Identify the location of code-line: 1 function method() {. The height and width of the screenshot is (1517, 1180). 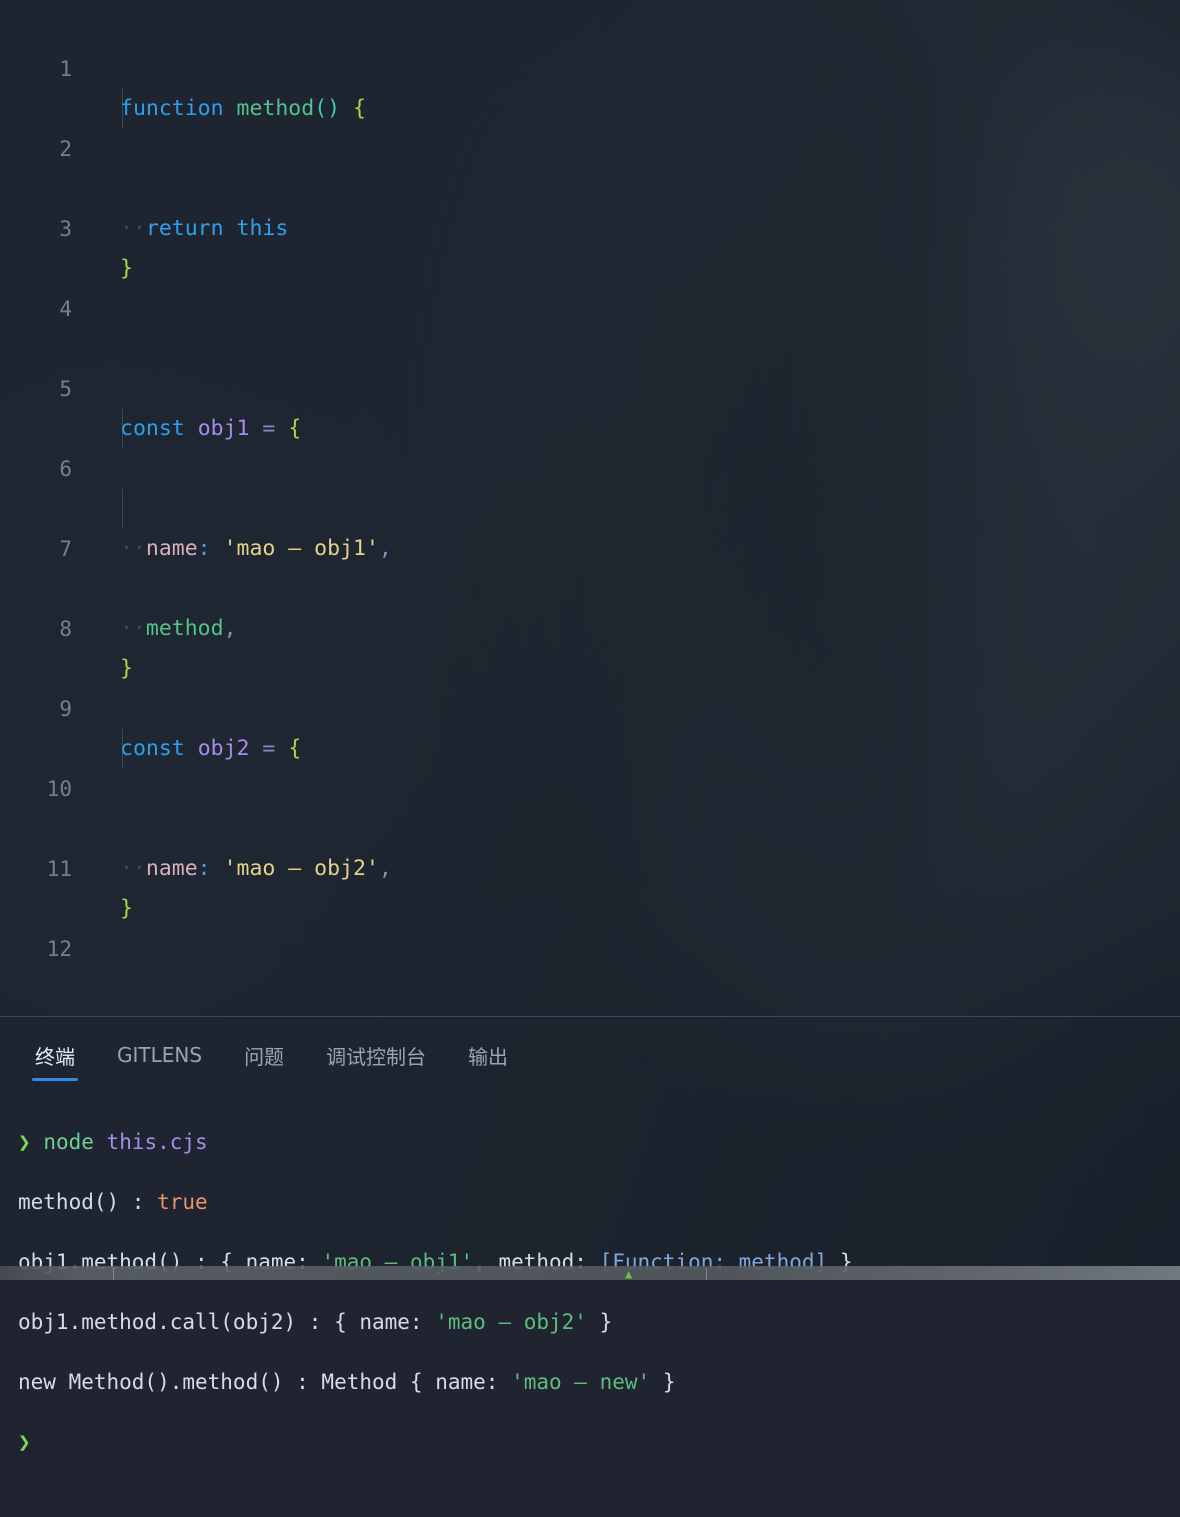
(590, 29).